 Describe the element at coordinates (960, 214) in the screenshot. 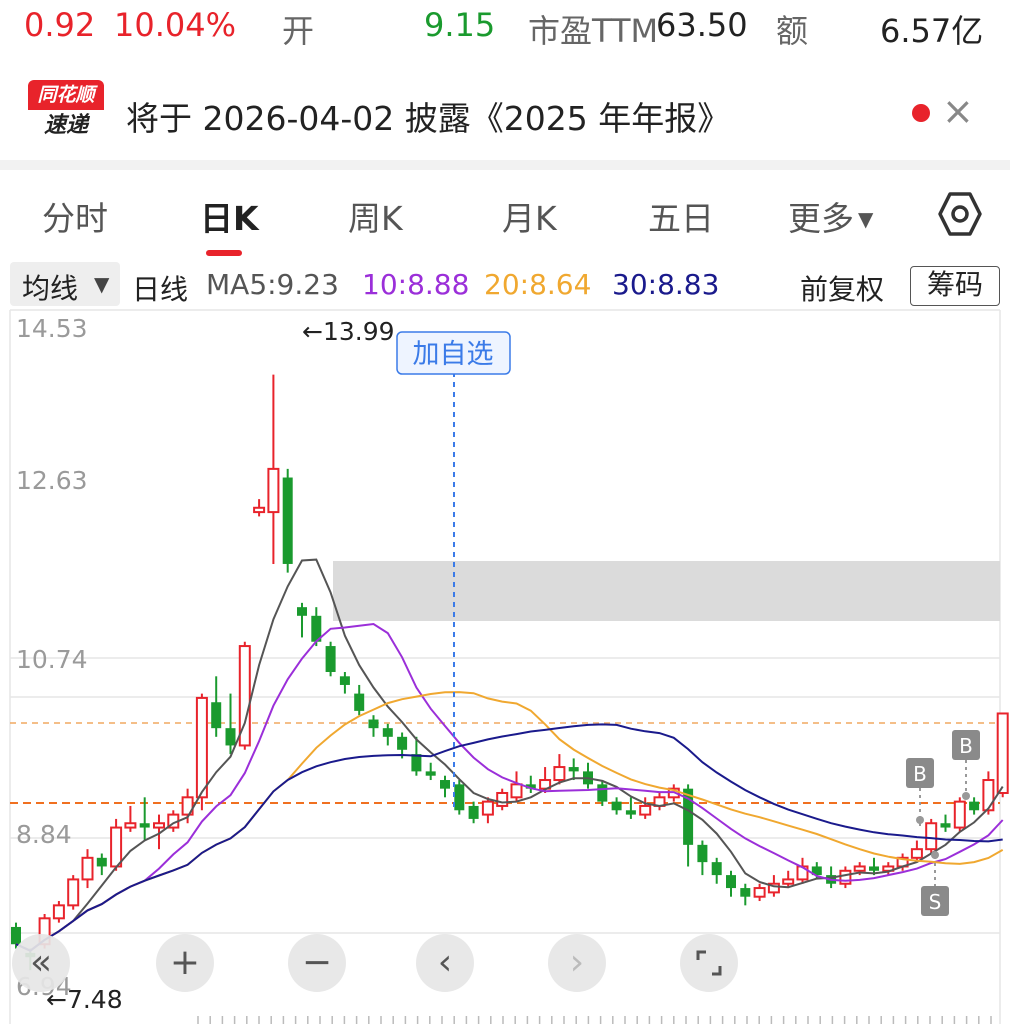

I see `settings-hex-icon` at that location.